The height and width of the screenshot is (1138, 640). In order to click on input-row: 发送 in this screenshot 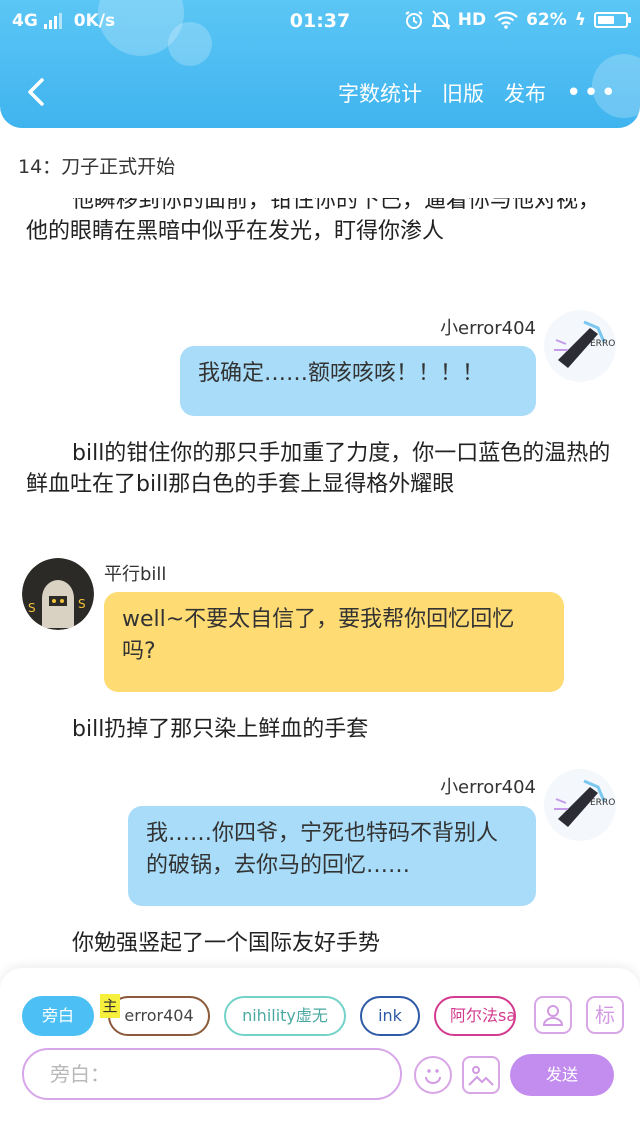, I will do `click(322, 1076)`.